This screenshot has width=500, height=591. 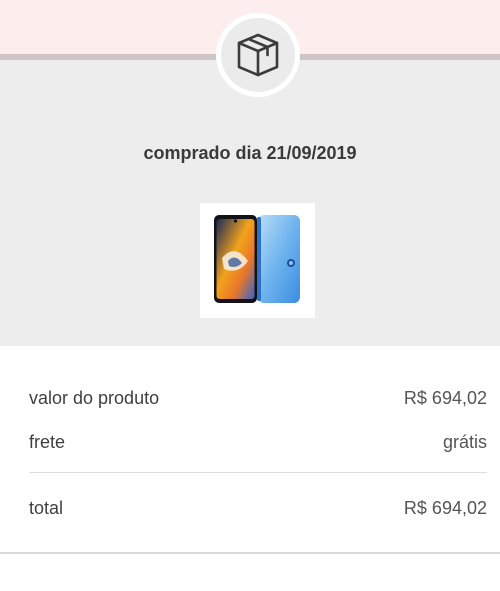 I want to click on summary-divider, so click(x=258, y=472).